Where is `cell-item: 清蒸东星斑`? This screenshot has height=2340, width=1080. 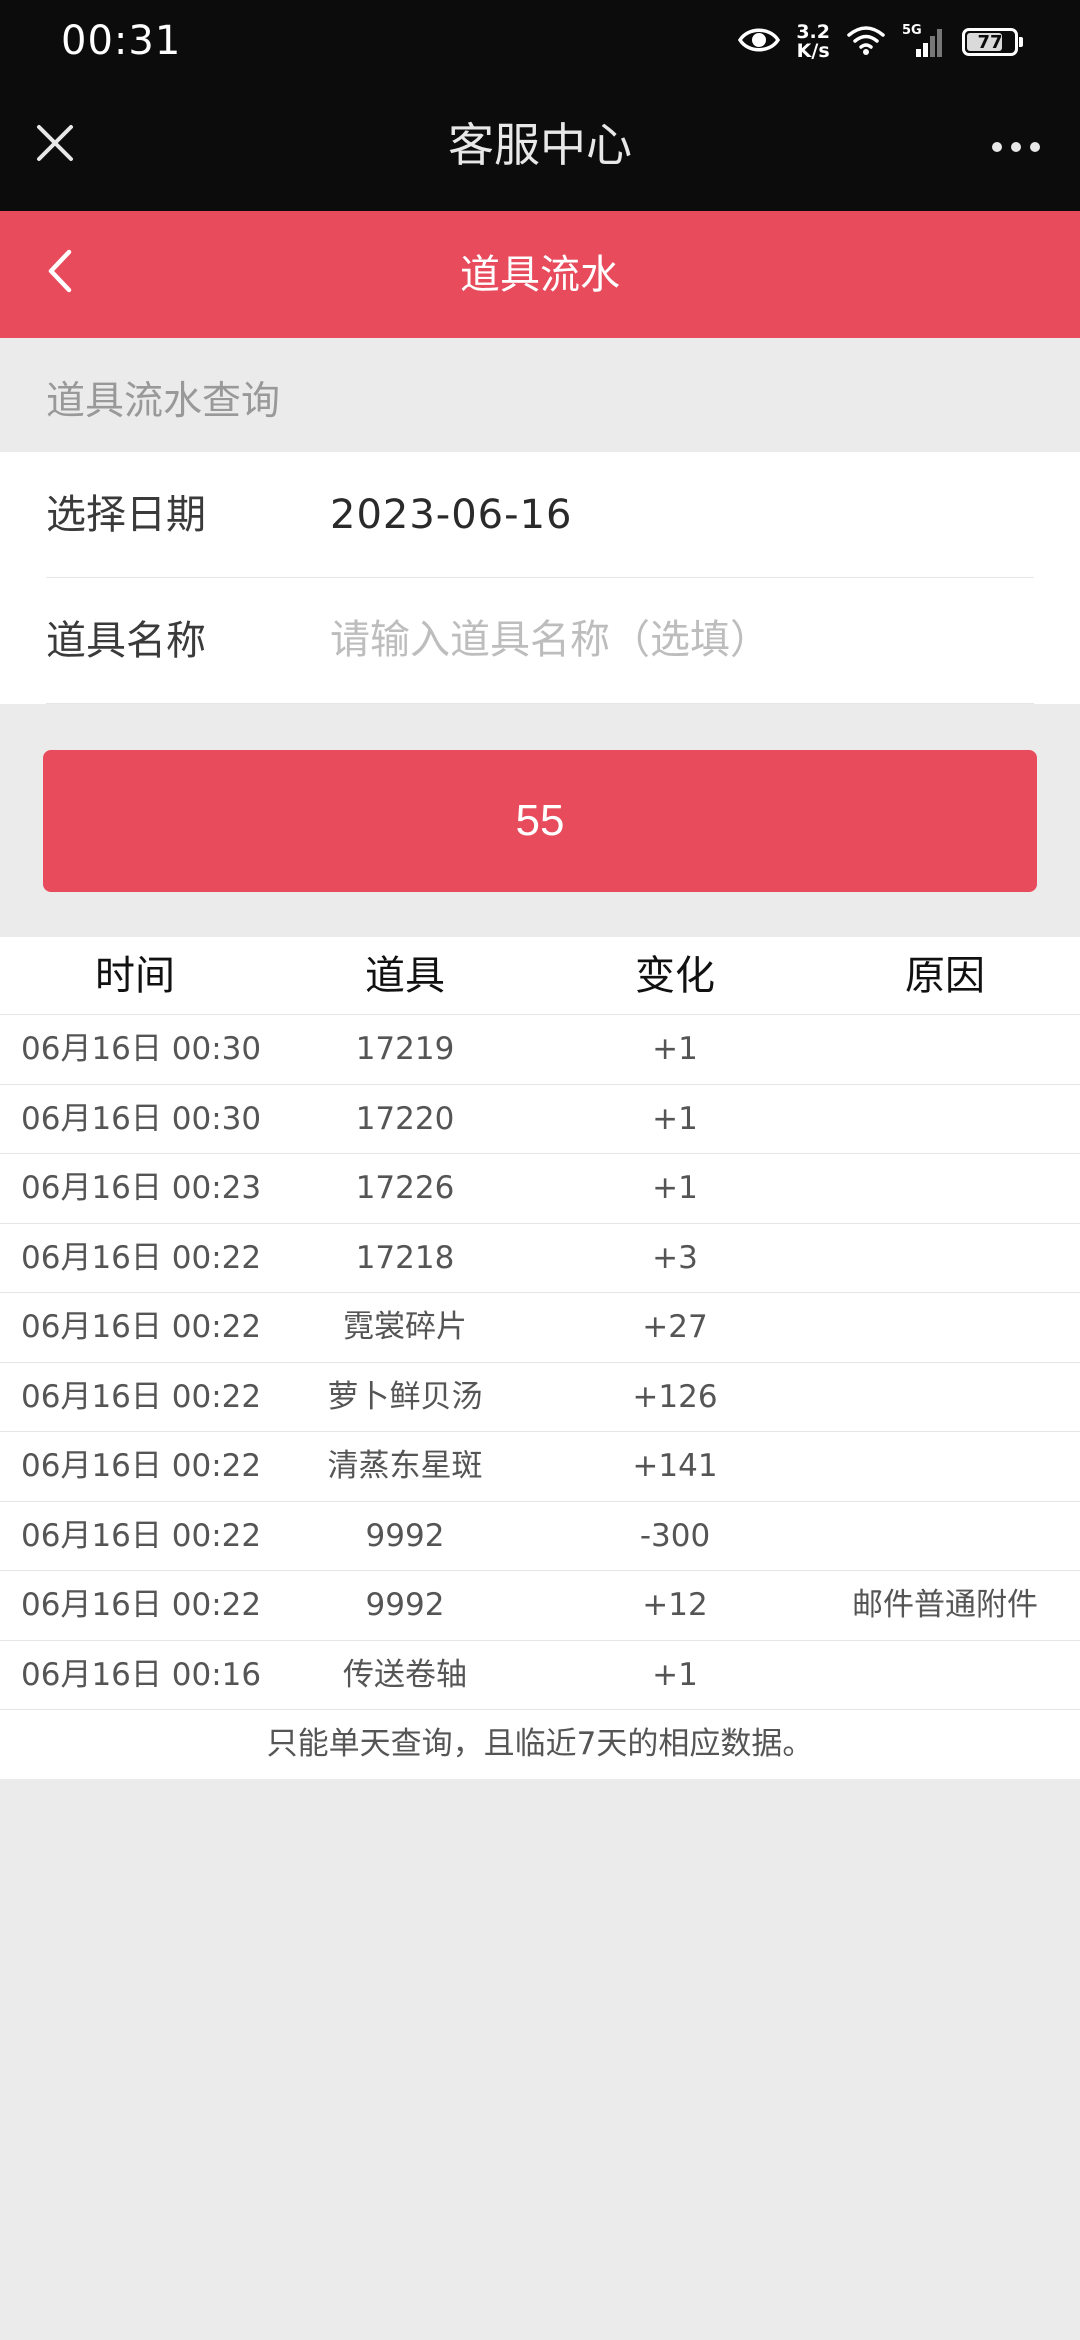
cell-item: 清蒸东星斑 is located at coordinates (405, 1466).